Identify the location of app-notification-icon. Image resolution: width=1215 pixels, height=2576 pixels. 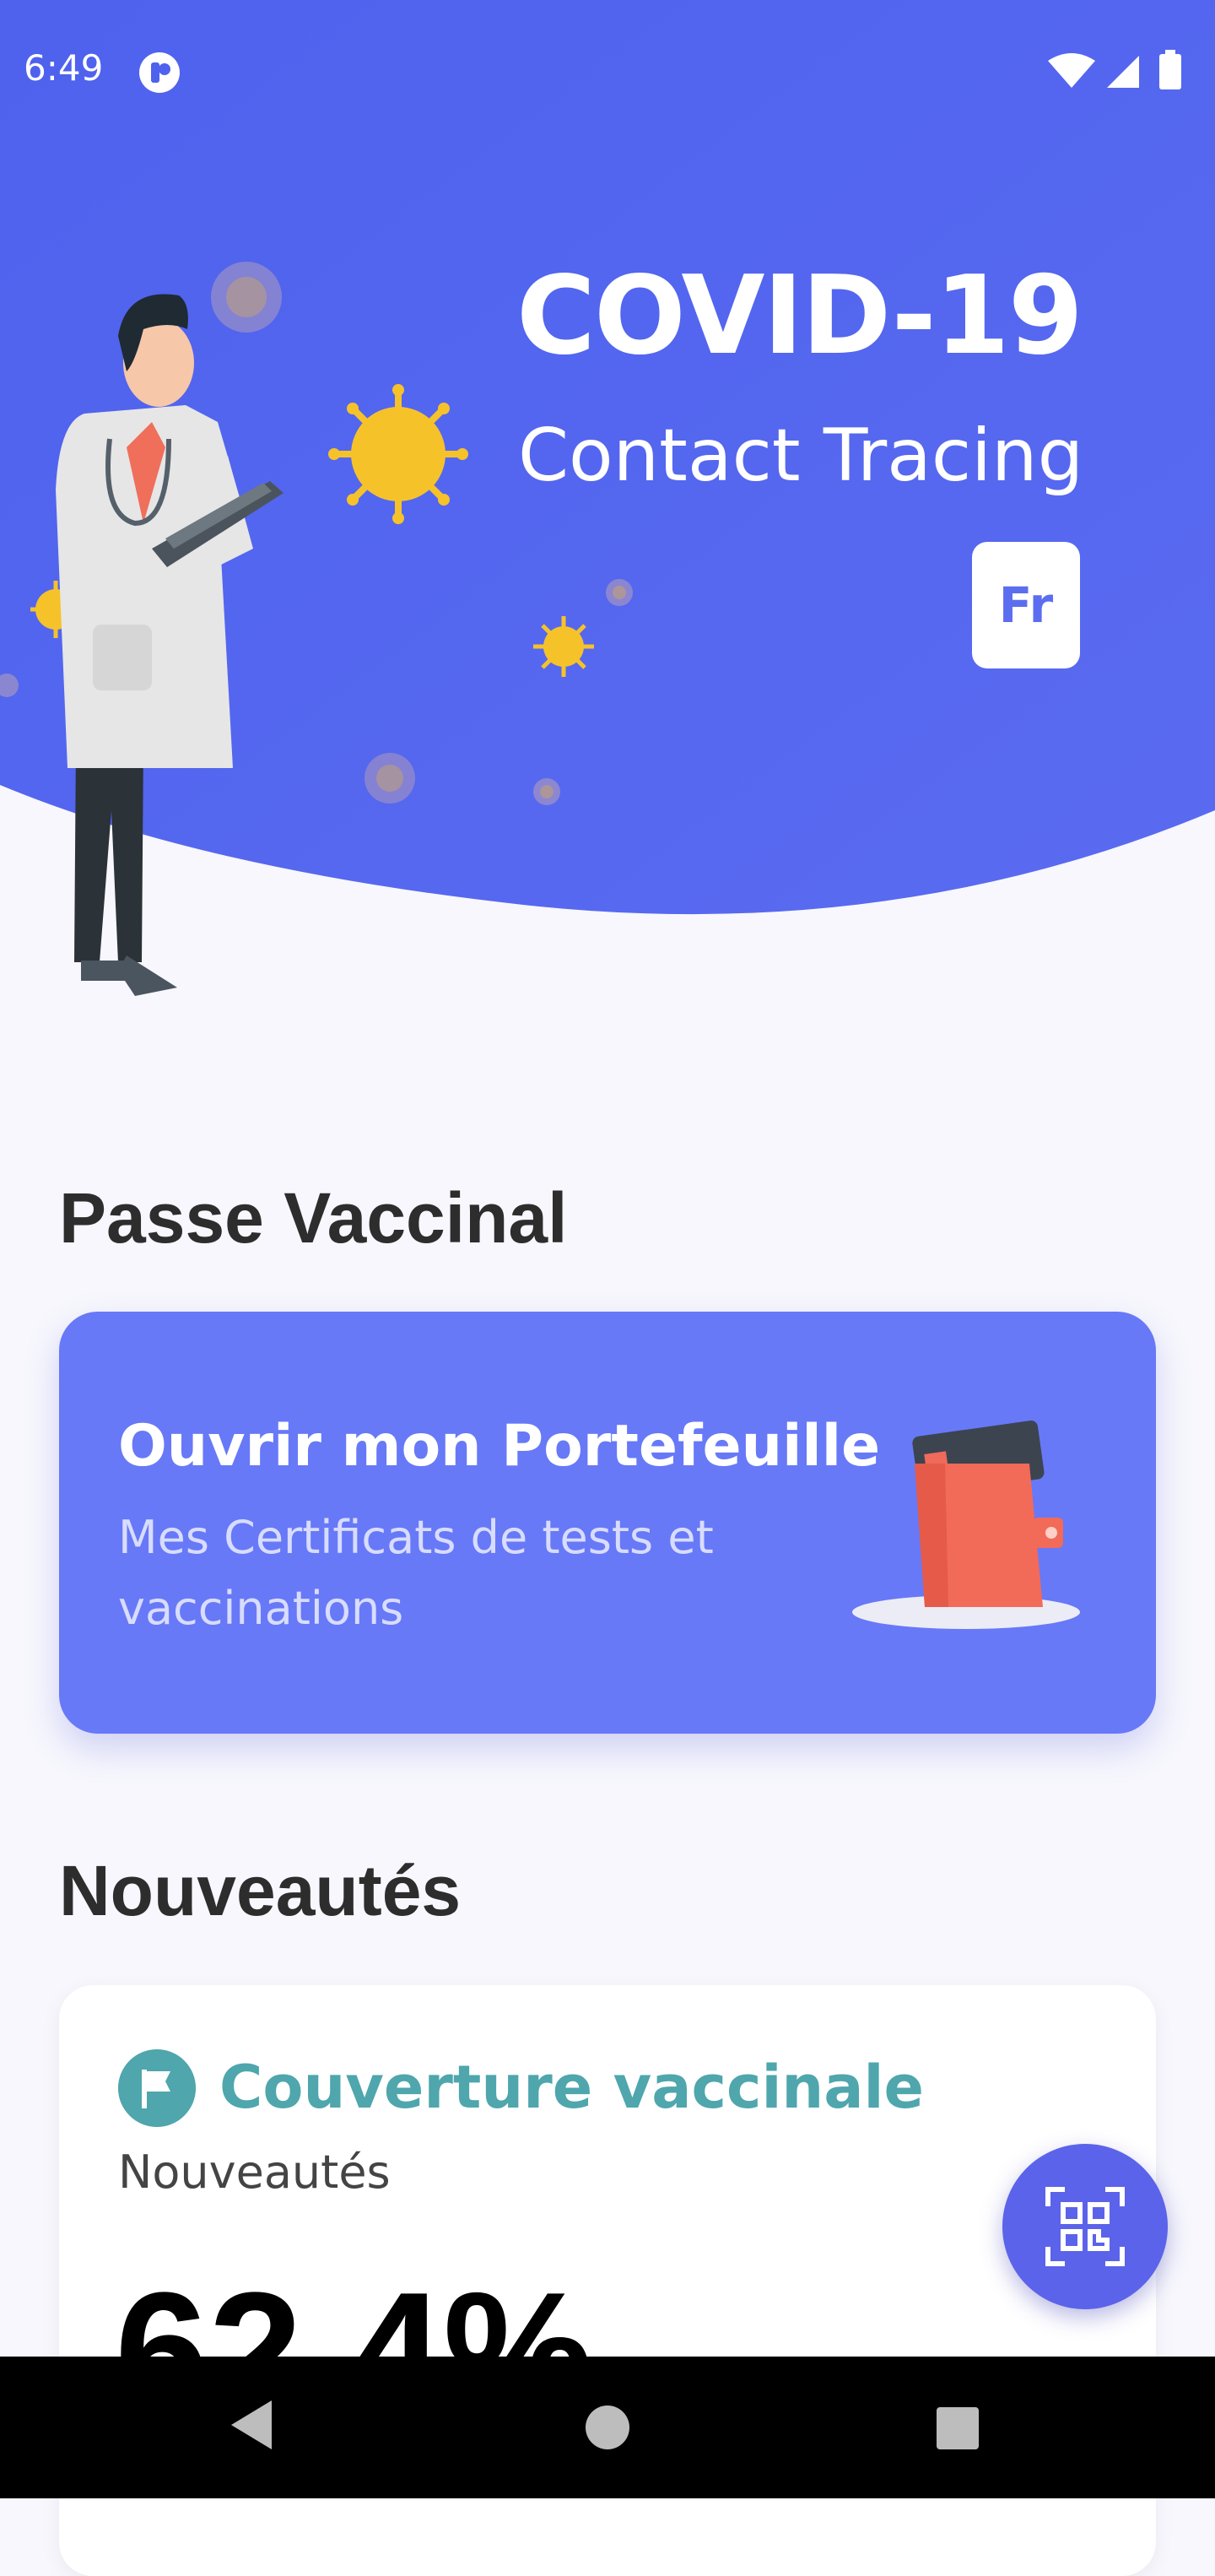
(159, 72).